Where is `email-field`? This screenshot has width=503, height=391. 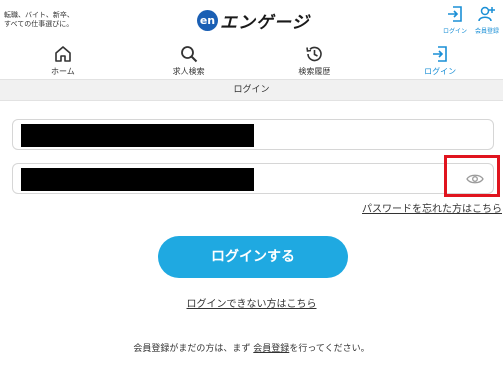 email-field is located at coordinates (253, 134).